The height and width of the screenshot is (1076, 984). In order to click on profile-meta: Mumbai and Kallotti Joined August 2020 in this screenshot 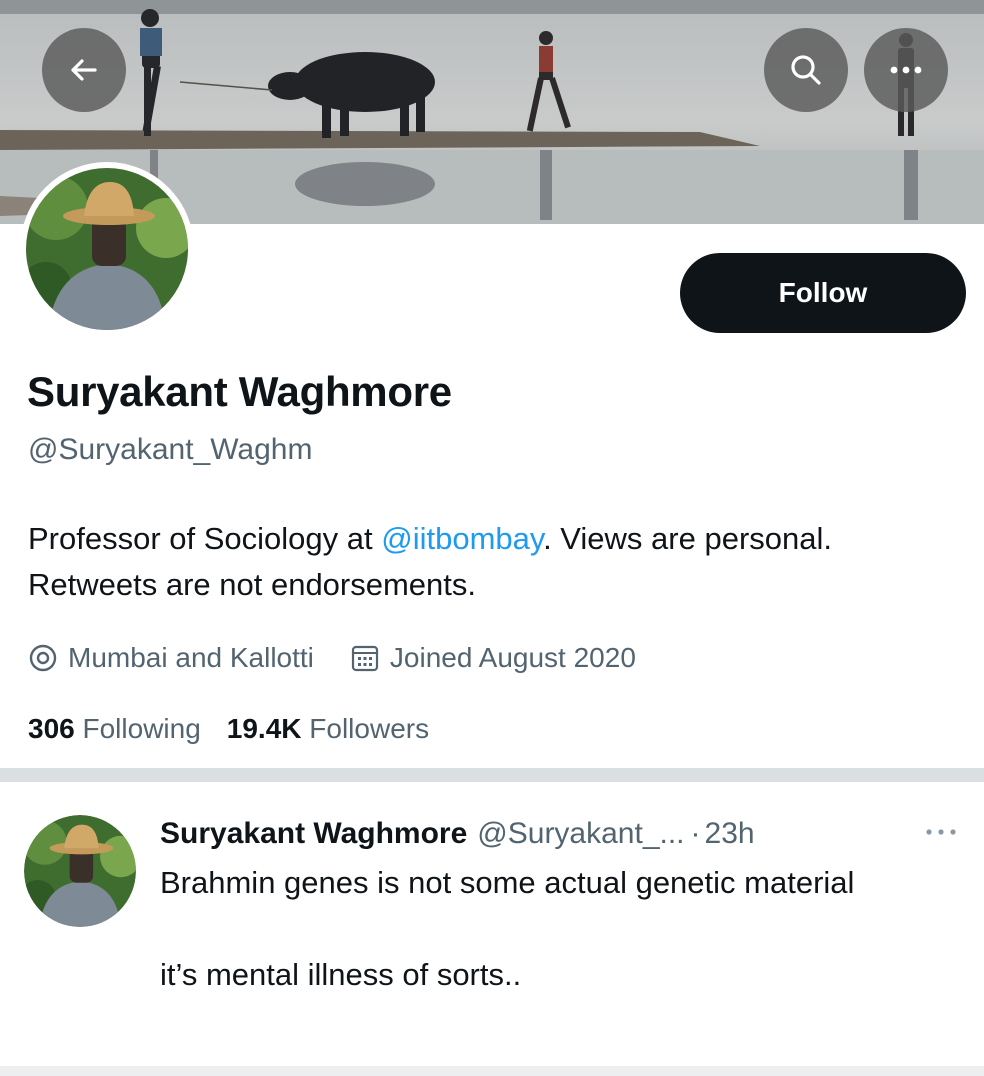, I will do `click(332, 658)`.